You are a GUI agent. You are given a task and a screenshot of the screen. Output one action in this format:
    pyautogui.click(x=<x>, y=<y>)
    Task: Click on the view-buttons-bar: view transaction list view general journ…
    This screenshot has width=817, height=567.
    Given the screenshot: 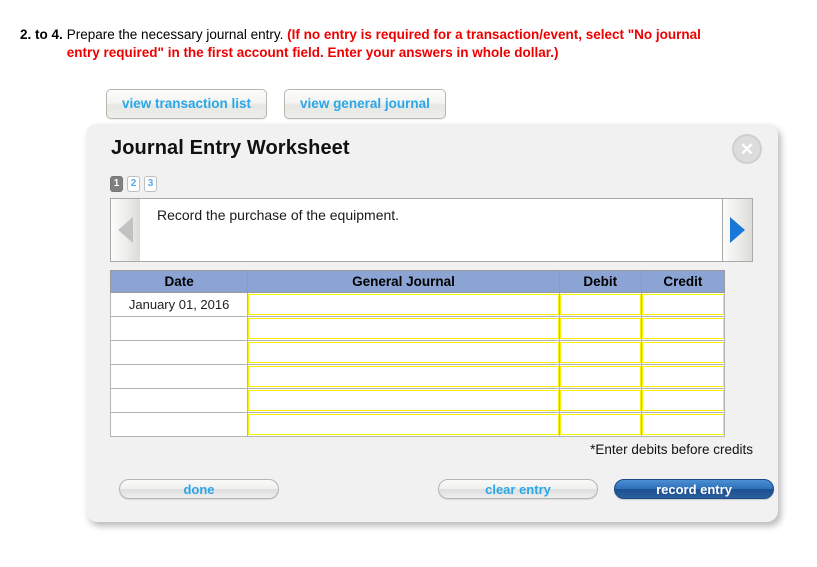 What is the action you would take?
    pyautogui.click(x=276, y=104)
    